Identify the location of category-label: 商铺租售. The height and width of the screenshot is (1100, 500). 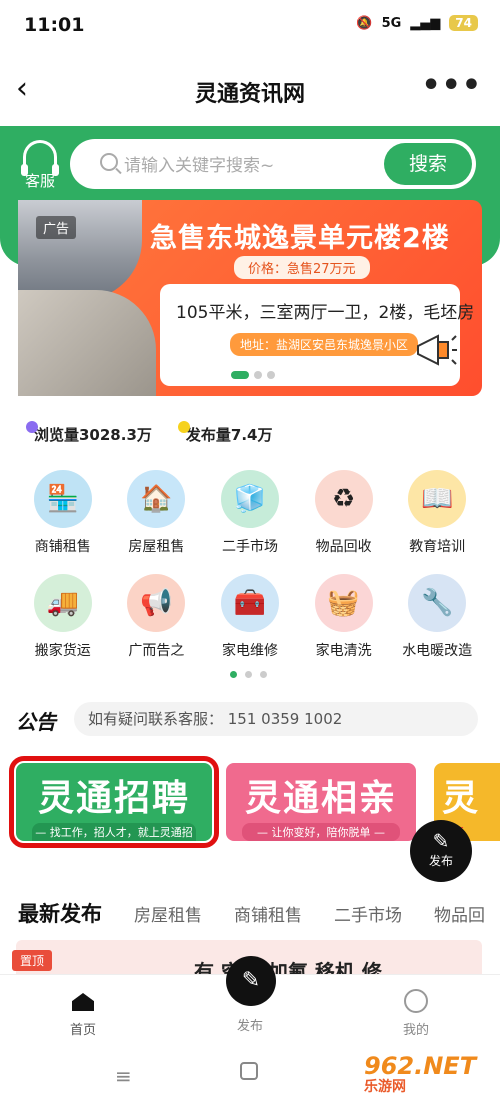
(62, 547).